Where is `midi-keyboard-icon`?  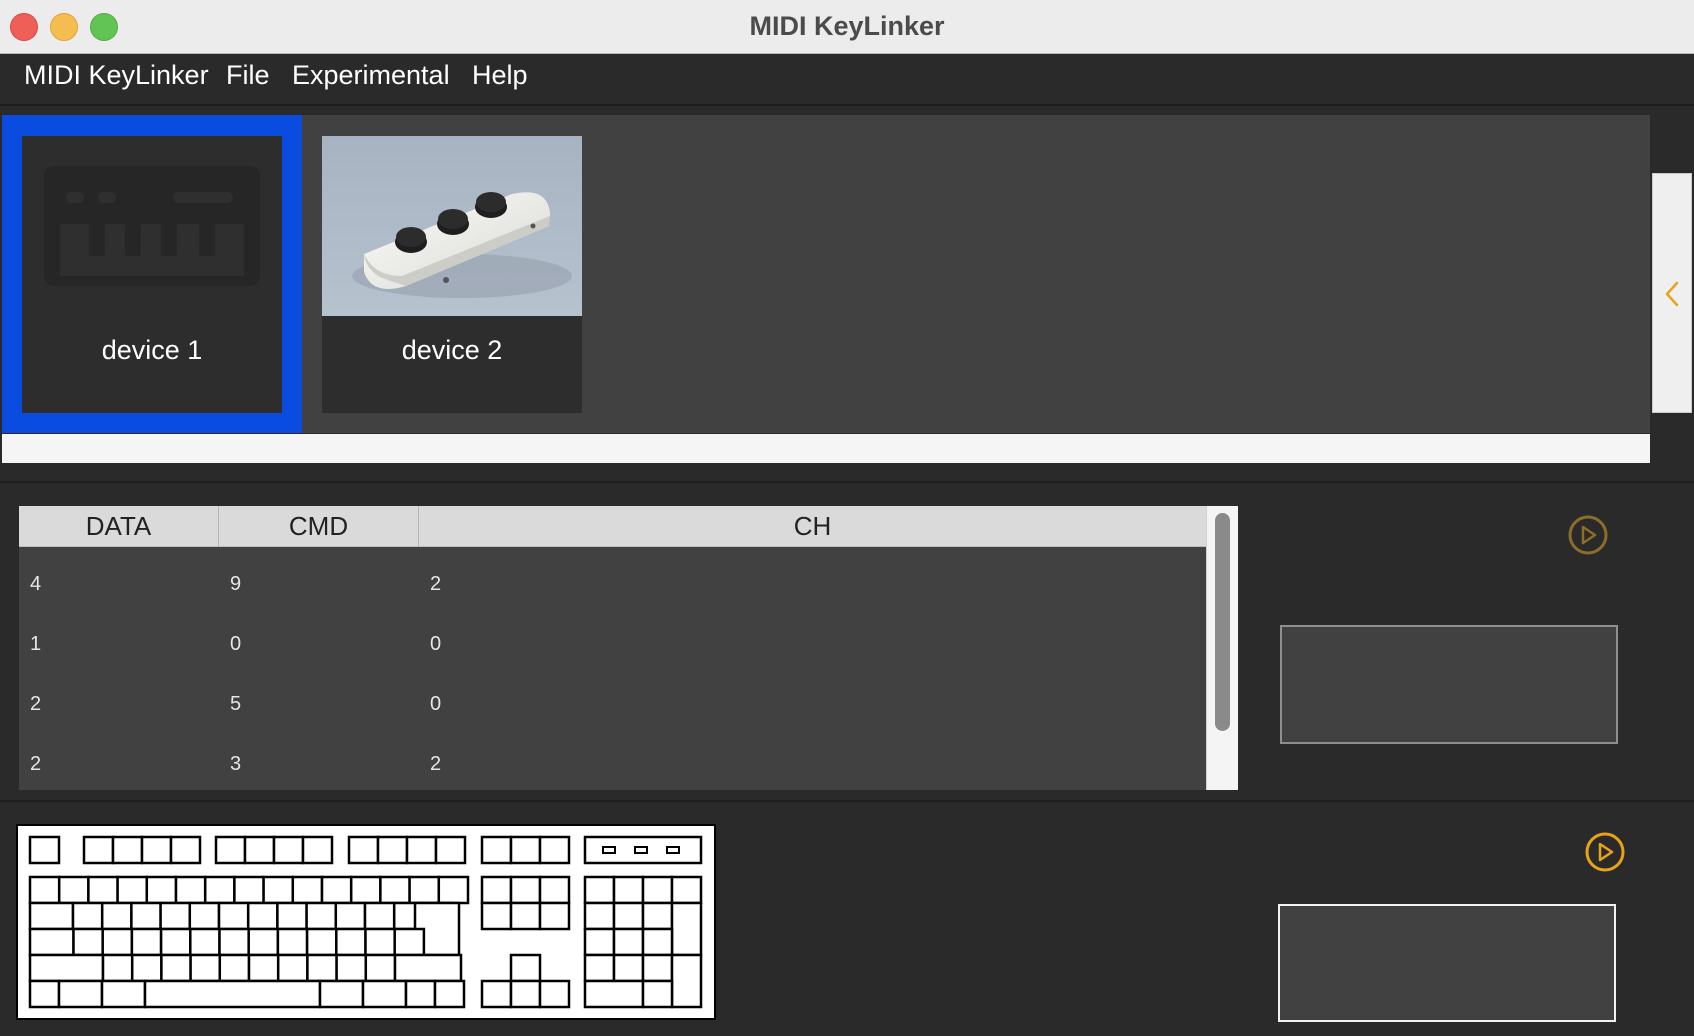 midi-keyboard-icon is located at coordinates (152, 226).